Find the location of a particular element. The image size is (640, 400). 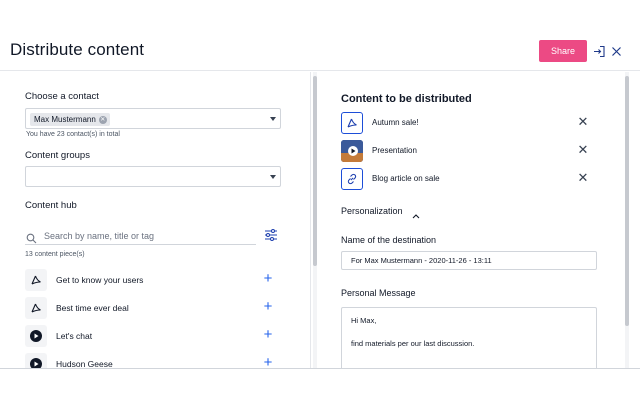

message-label: Personal Message is located at coordinates (378, 293).